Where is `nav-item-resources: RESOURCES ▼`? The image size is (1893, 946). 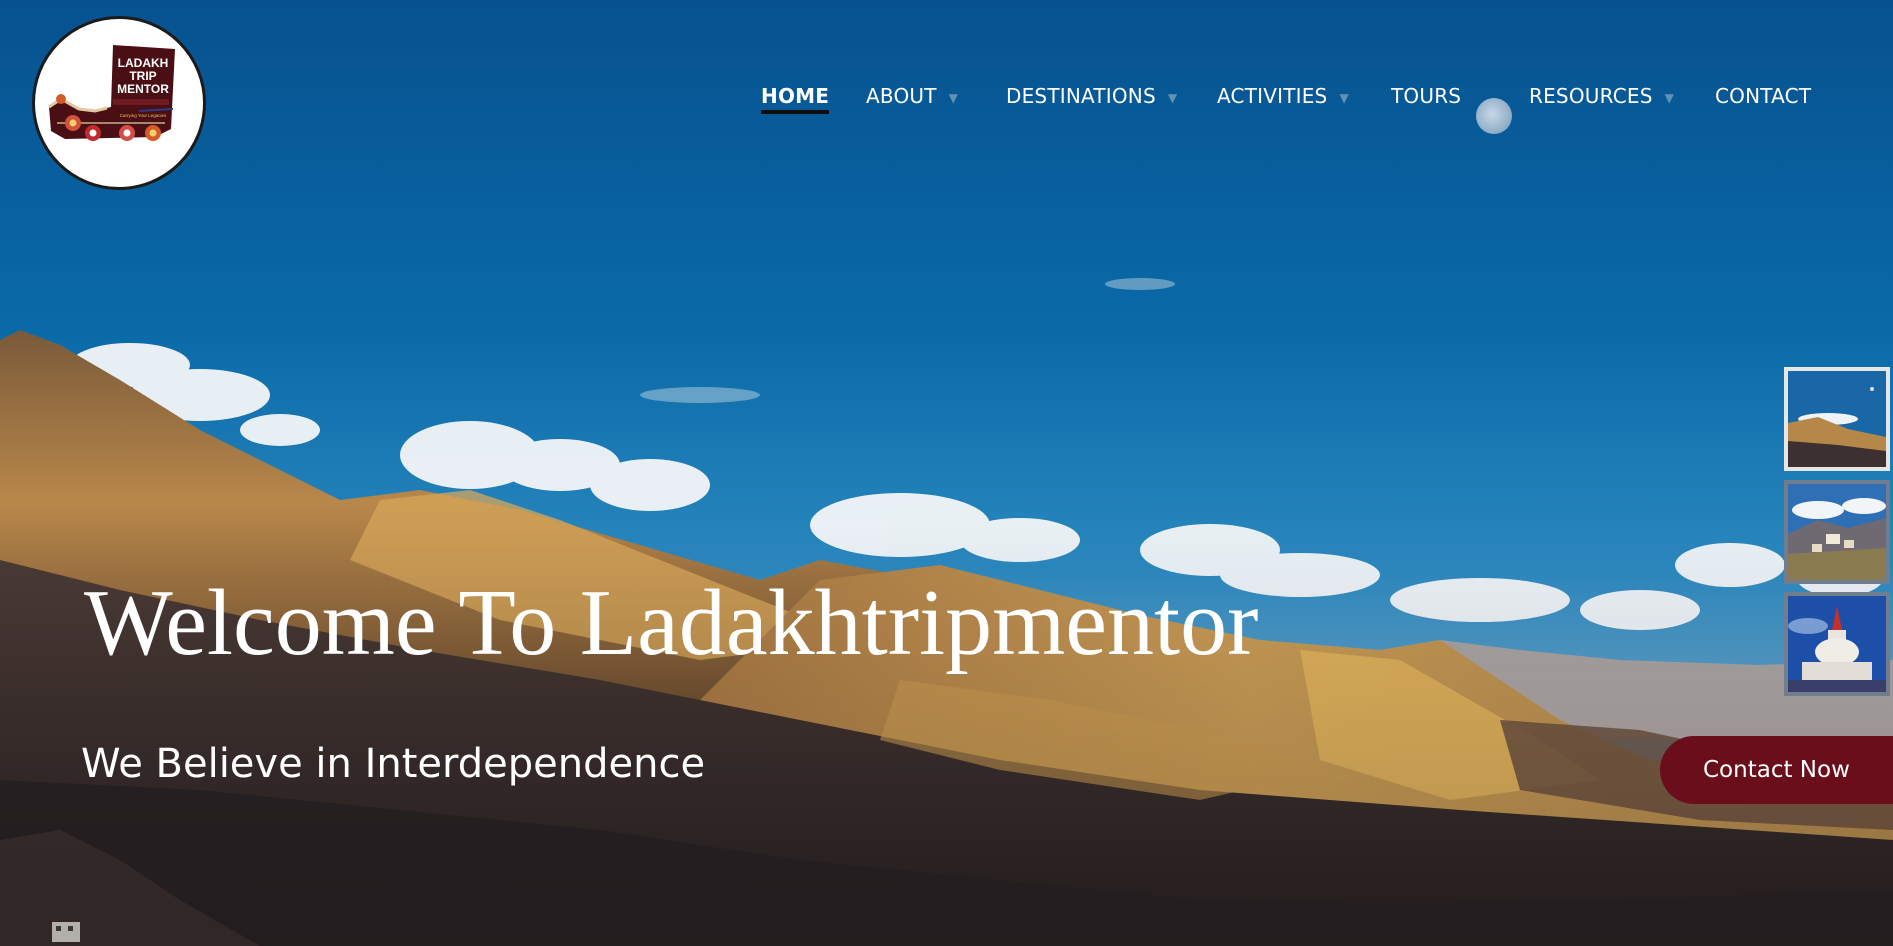 nav-item-resources: RESOURCES ▼ is located at coordinates (1601, 96).